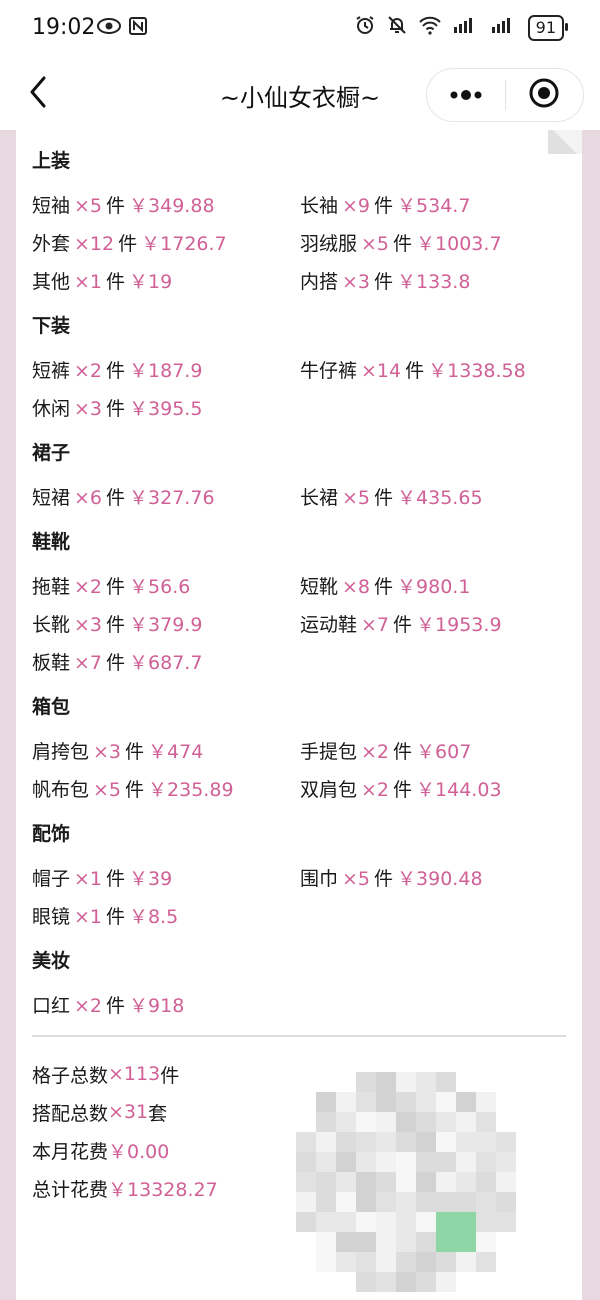 Image resolution: width=600 pixels, height=1300 pixels. Describe the element at coordinates (434, 242) in the screenshot. I see `wardrobe-item: 羽绒服 ×5 件 ￥1003.7` at that location.